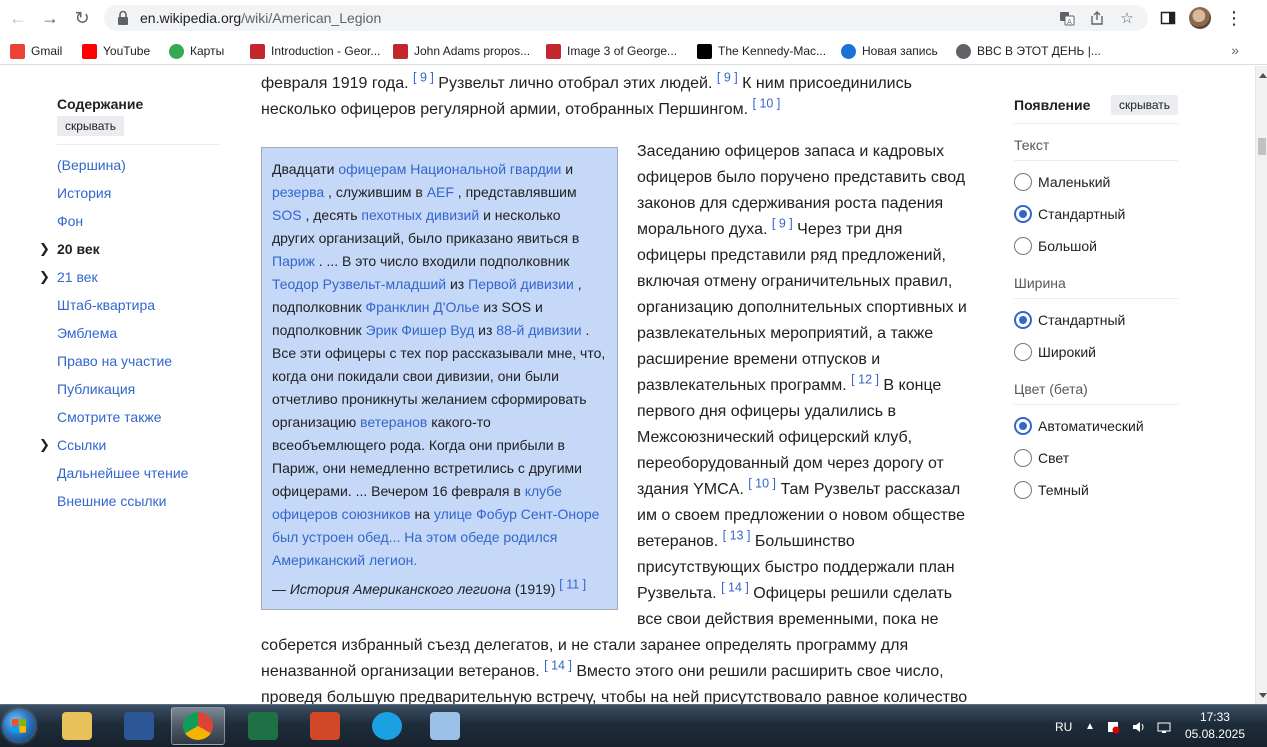  What do you see at coordinates (423, 307) in the screenshot?
I see `article-link: Франклин Д'Олье` at bounding box center [423, 307].